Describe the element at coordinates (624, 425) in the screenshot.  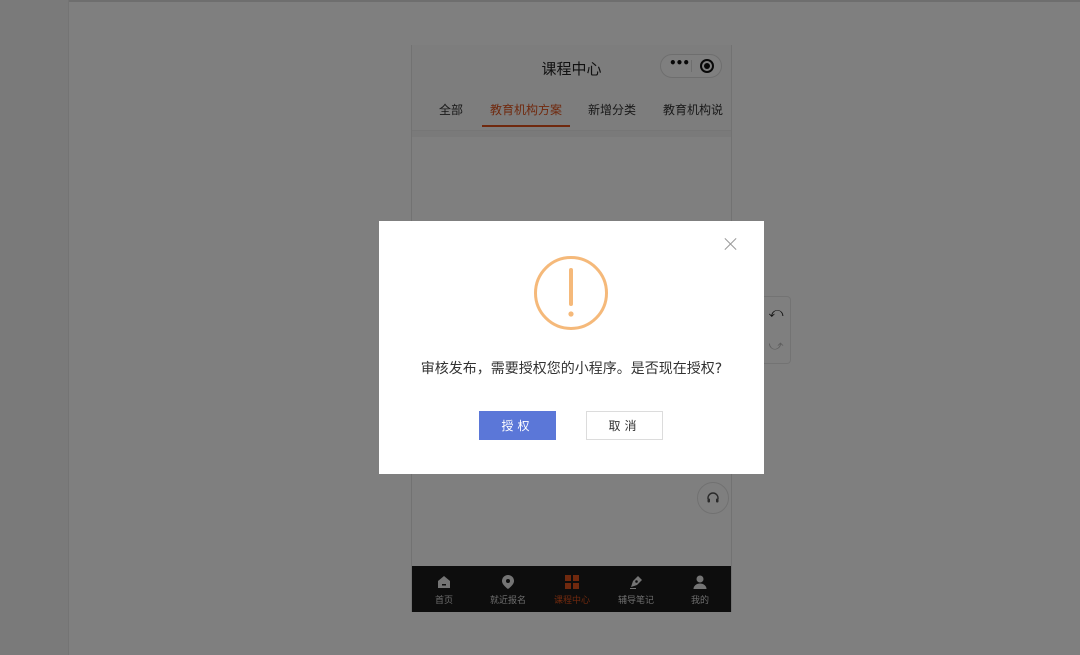
I see `cancel-button: 取消` at that location.